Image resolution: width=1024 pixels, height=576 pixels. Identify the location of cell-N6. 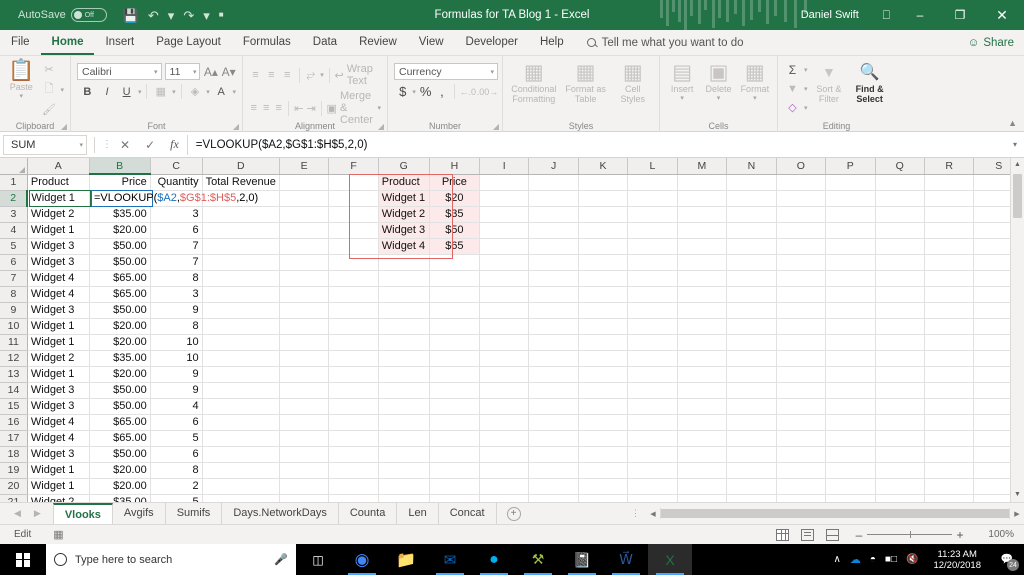
(751, 262).